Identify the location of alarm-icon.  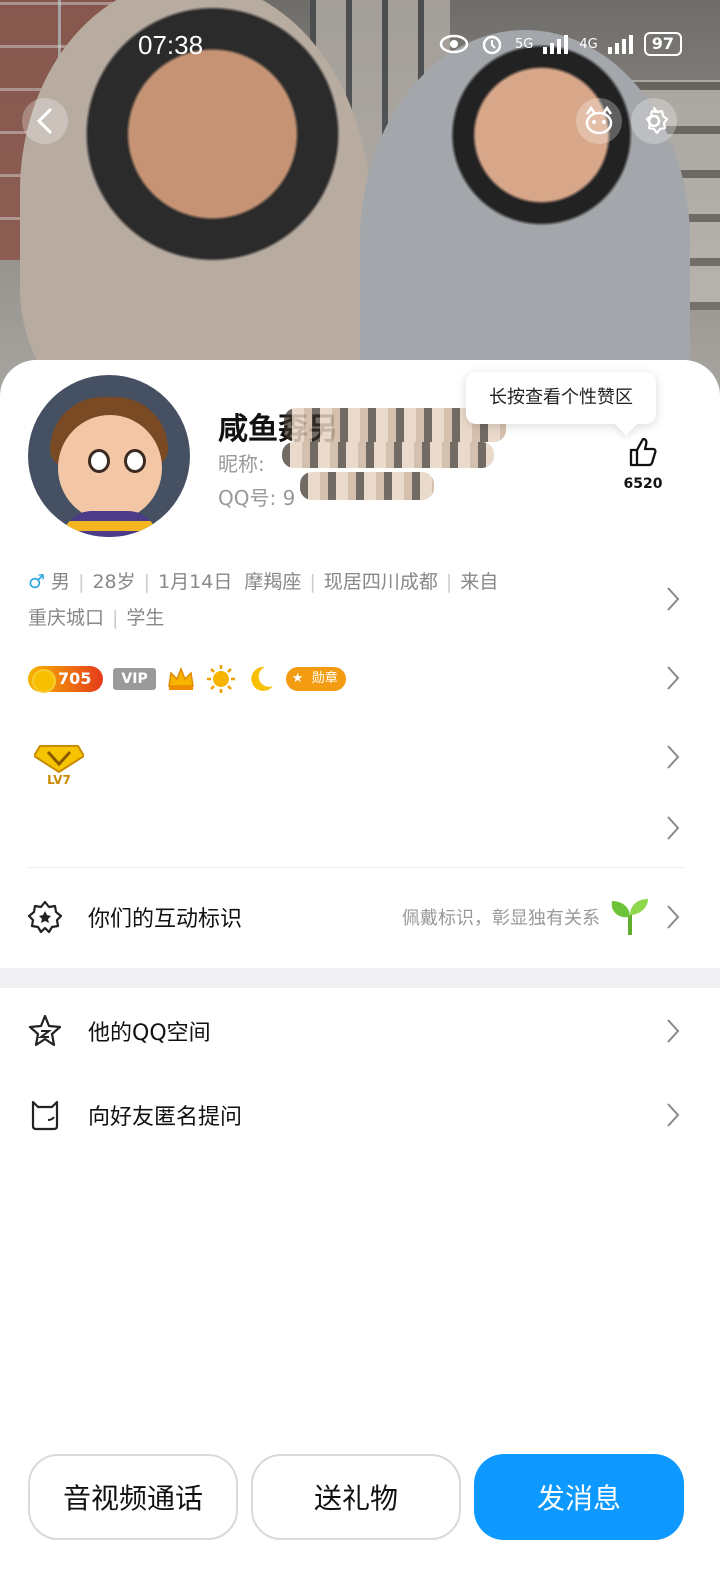
(492, 45).